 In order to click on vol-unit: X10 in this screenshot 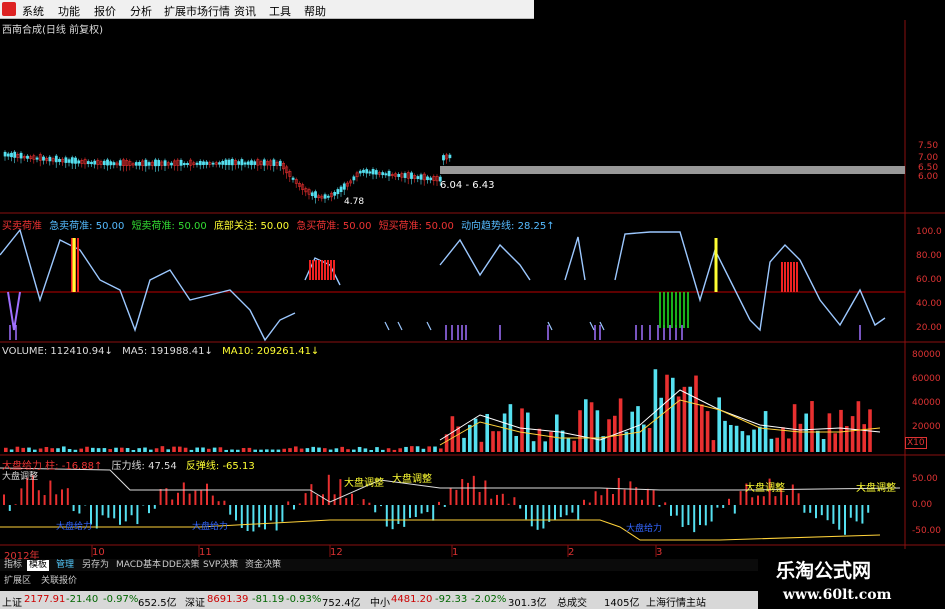, I will do `click(916, 443)`.